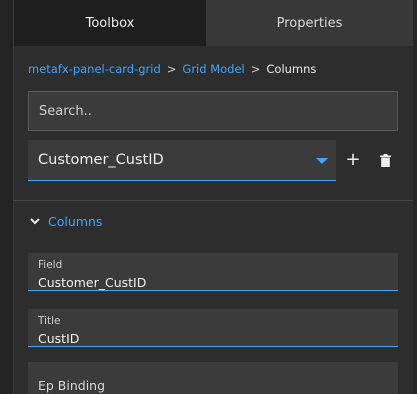 This screenshot has width=417, height=394. Describe the element at coordinates (415, 197) in the screenshot. I see `scrollbar-track` at that location.